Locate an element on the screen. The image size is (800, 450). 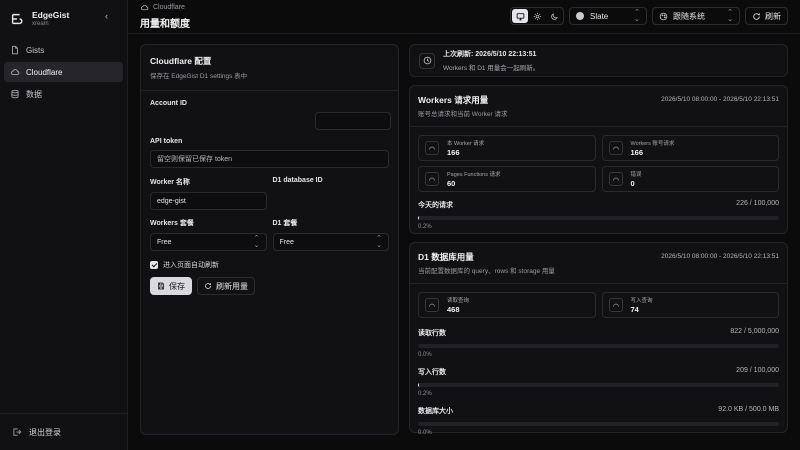
dark-mode-button is located at coordinates (554, 16).